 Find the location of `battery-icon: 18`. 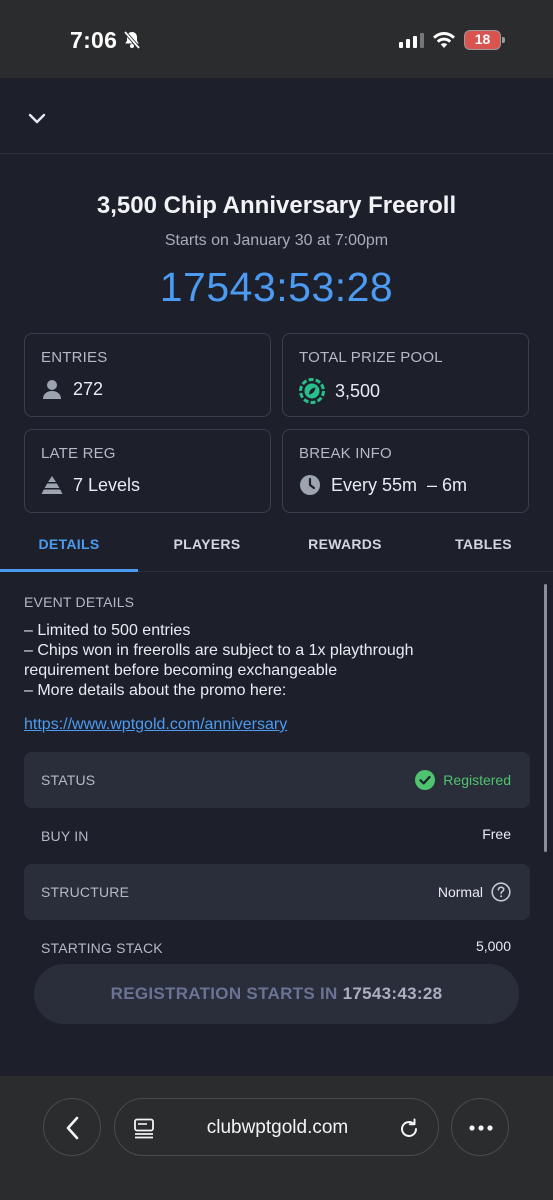

battery-icon: 18 is located at coordinates (484, 40).